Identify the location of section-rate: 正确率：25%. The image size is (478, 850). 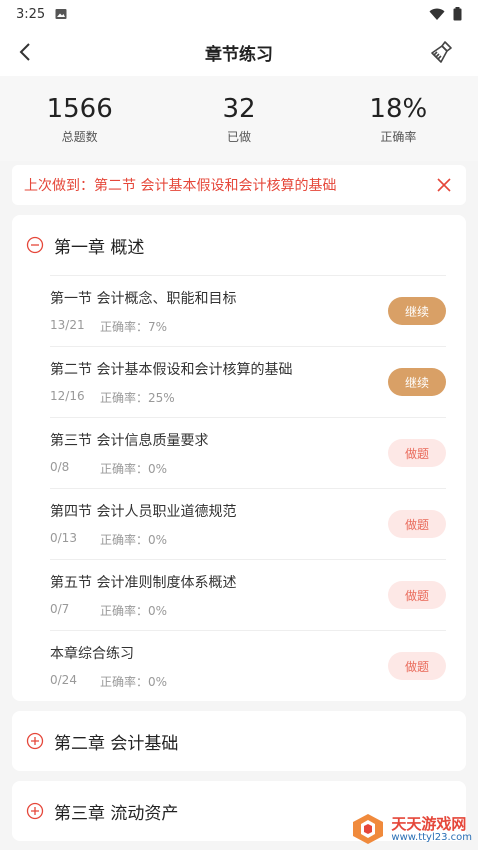
(137, 397).